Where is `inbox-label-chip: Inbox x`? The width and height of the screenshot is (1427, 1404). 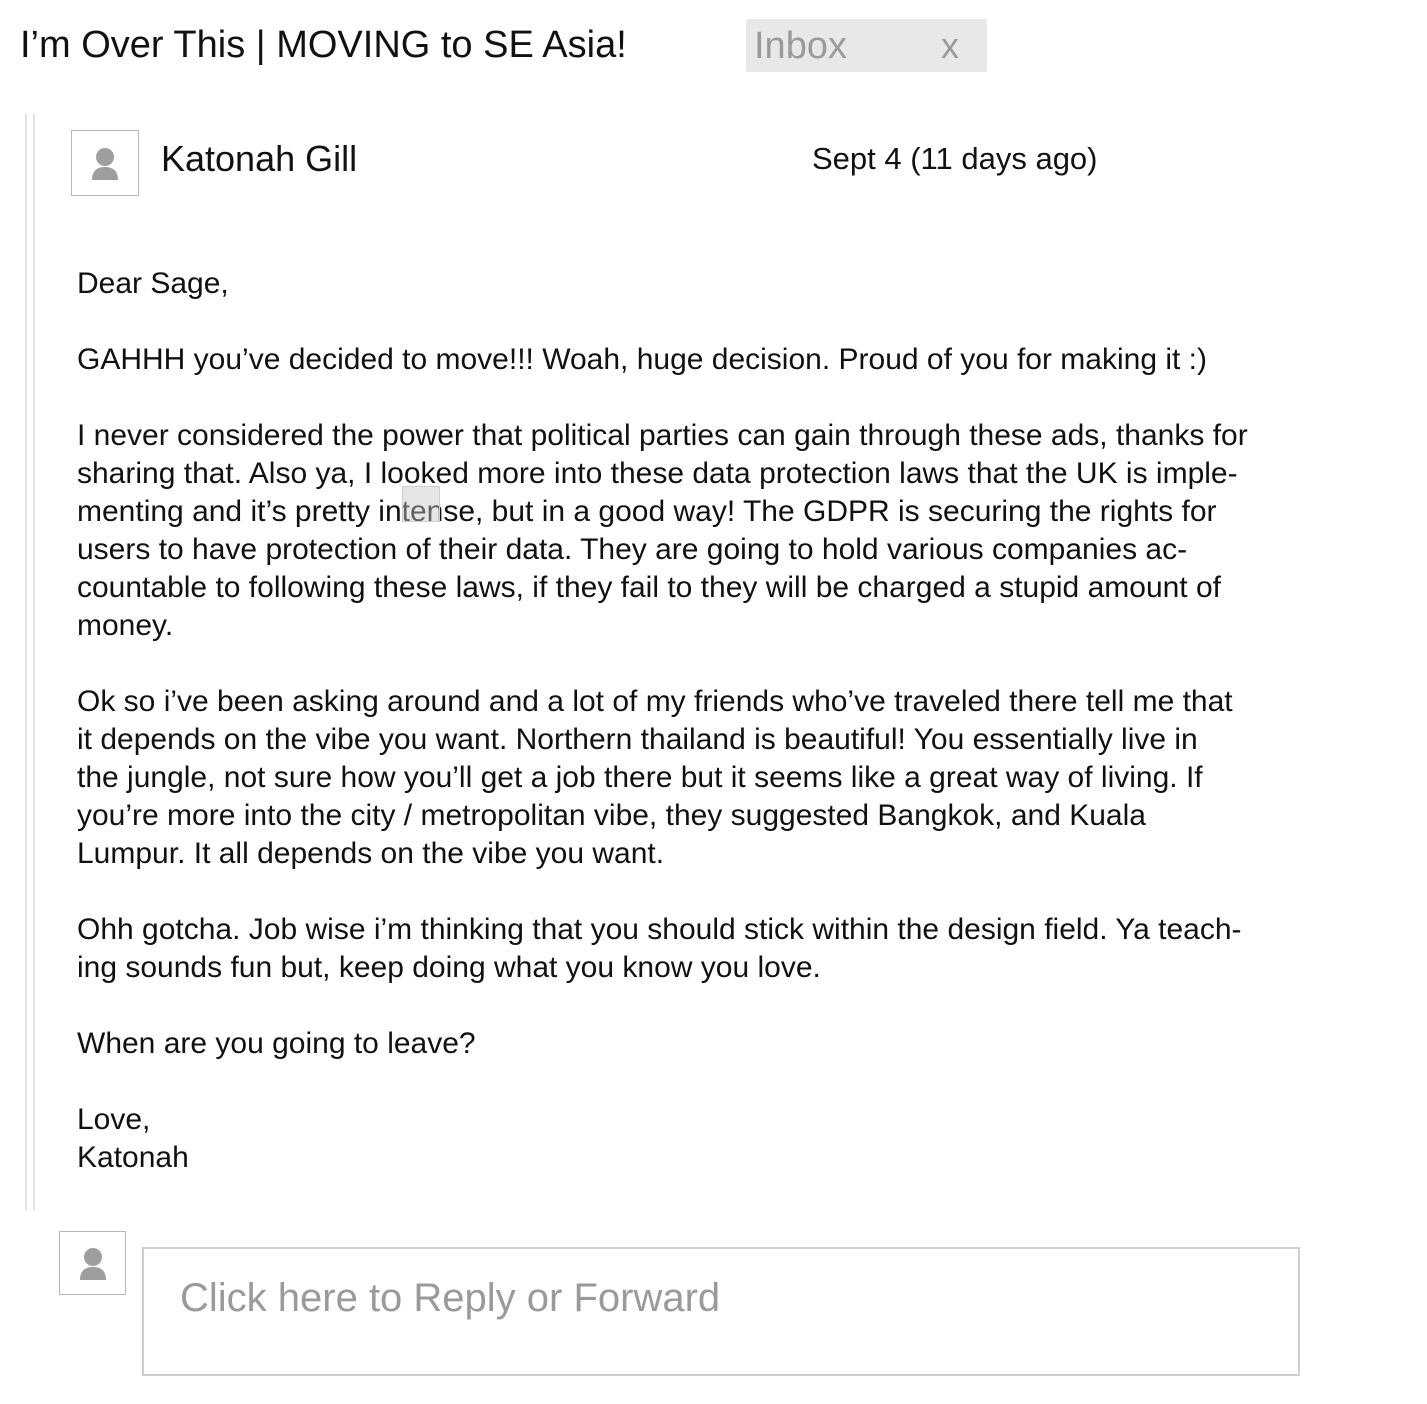
inbox-label-chip: Inbox x is located at coordinates (866, 45).